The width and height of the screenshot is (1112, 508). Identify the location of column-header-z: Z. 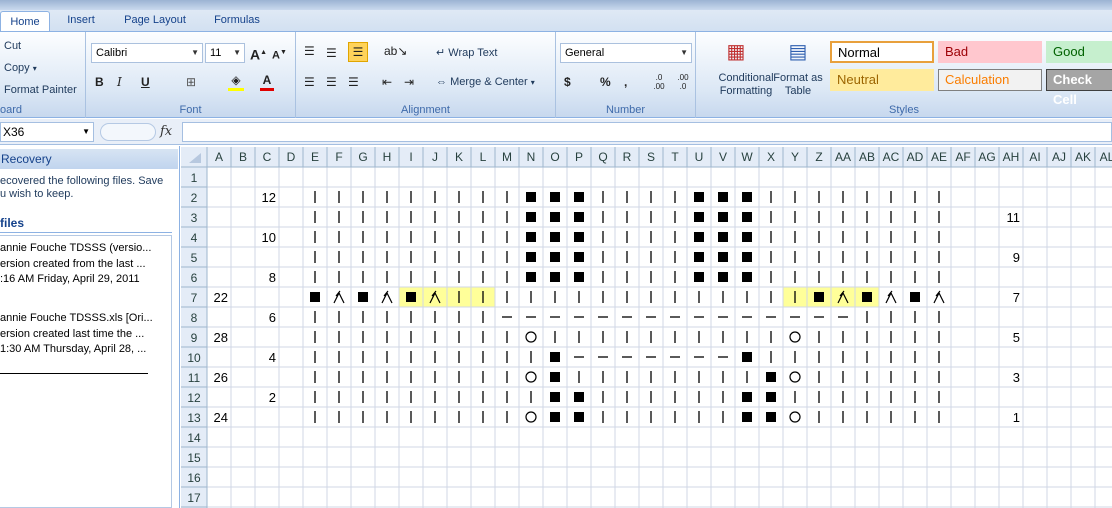
(818, 157).